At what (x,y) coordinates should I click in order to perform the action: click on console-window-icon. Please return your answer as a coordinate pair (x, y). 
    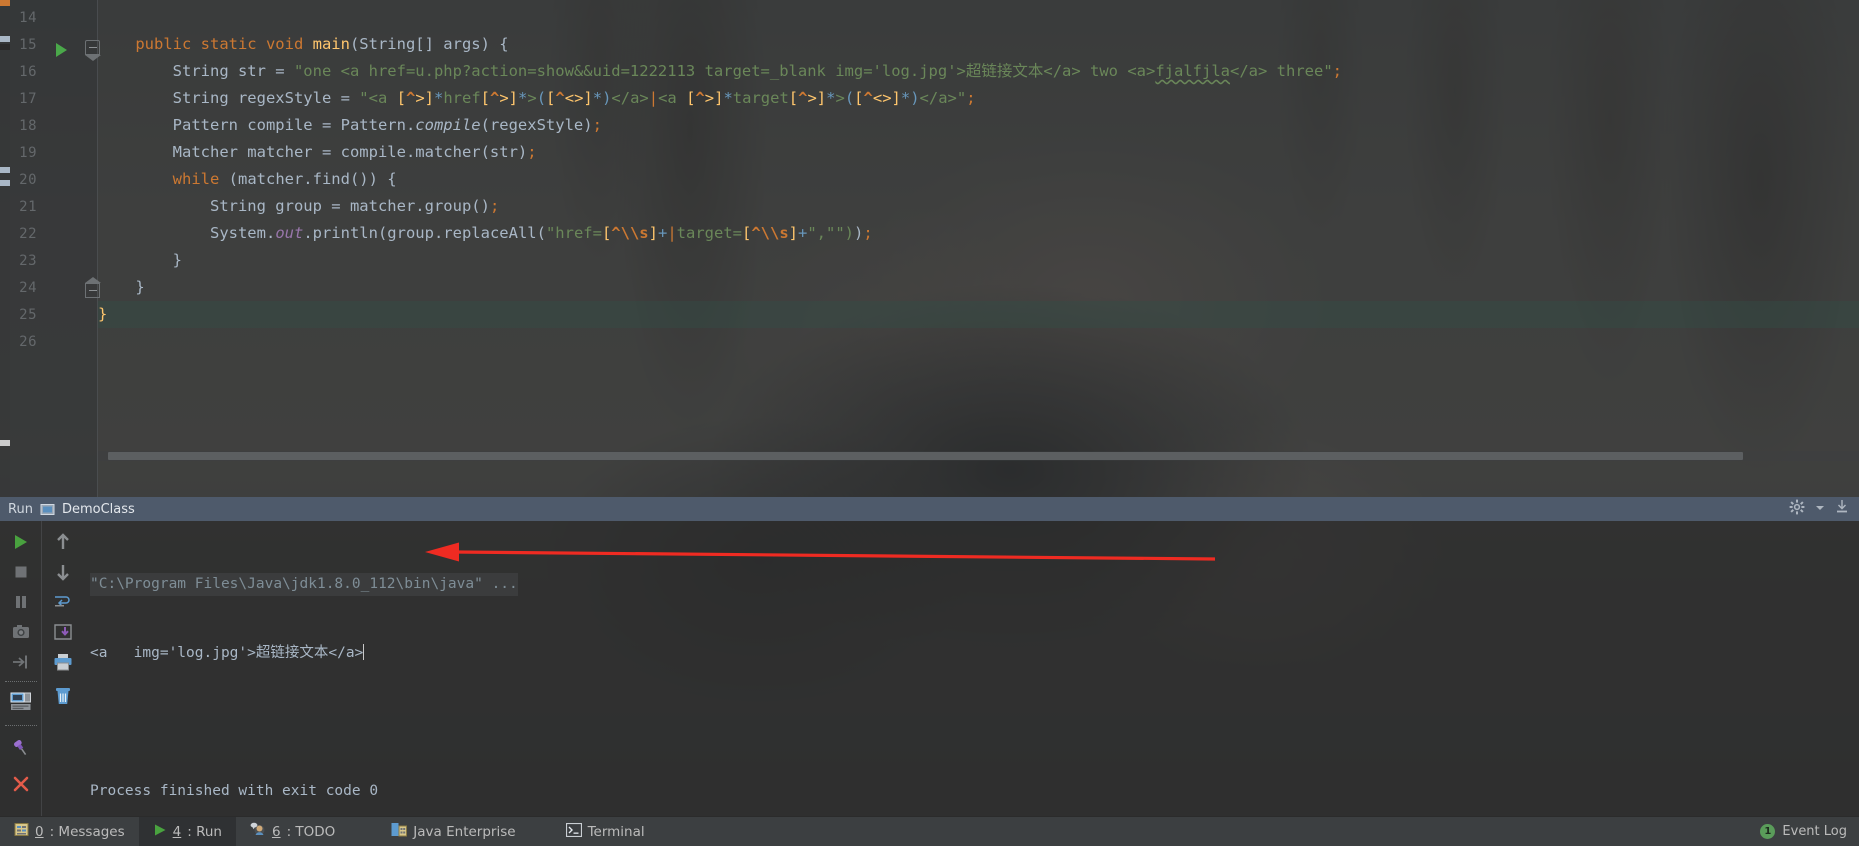
    Looking at the image, I should click on (21, 702).